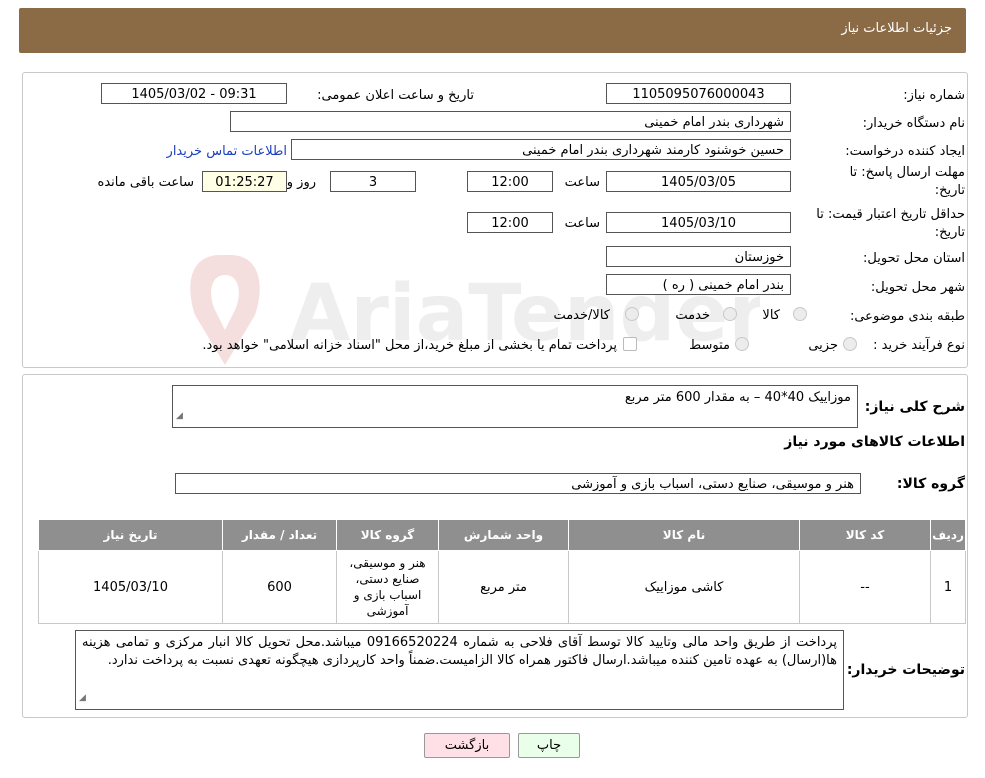 The image size is (985, 778). Describe the element at coordinates (145, 182) in the screenshot. I see `remaining-time-label: ساعت باقی مانده` at that location.